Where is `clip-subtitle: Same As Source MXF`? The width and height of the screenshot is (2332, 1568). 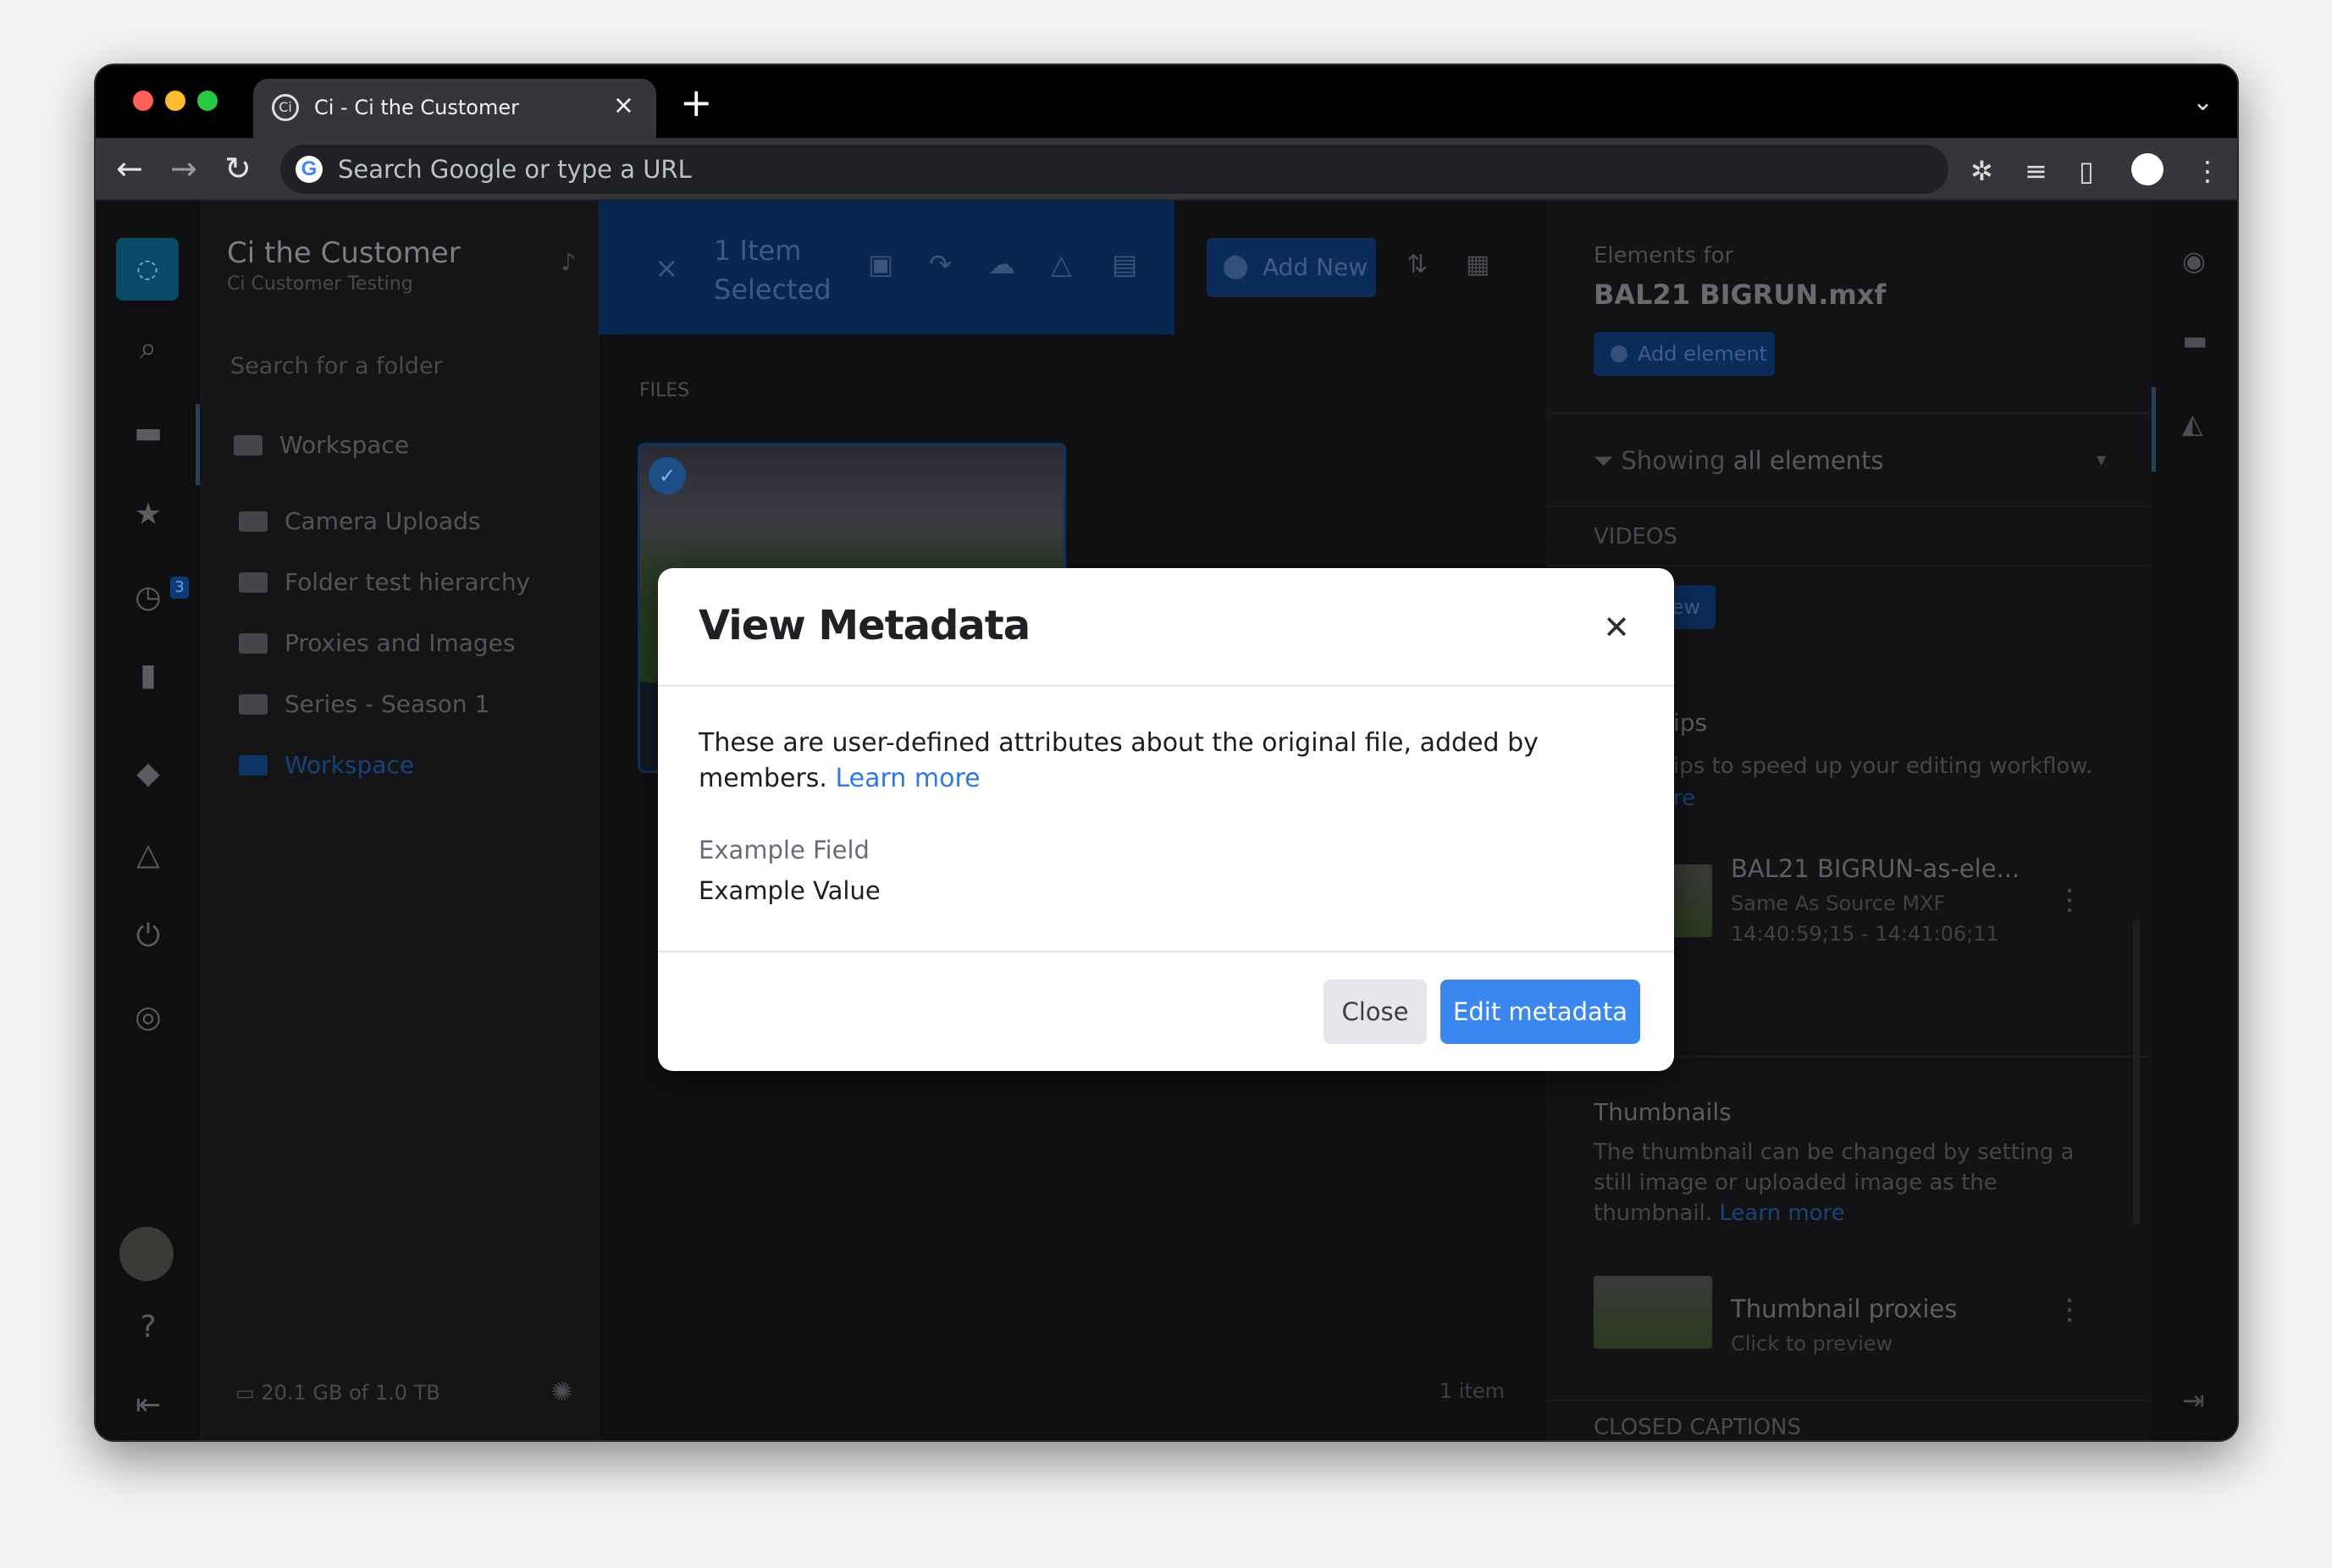
clip-subtitle: Same As Source MXF is located at coordinates (1839, 903).